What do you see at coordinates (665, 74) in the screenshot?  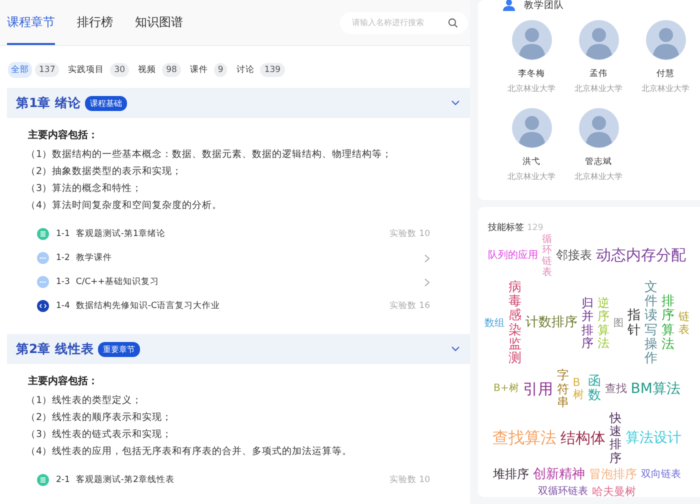 I see `member-name: 付慧` at bounding box center [665, 74].